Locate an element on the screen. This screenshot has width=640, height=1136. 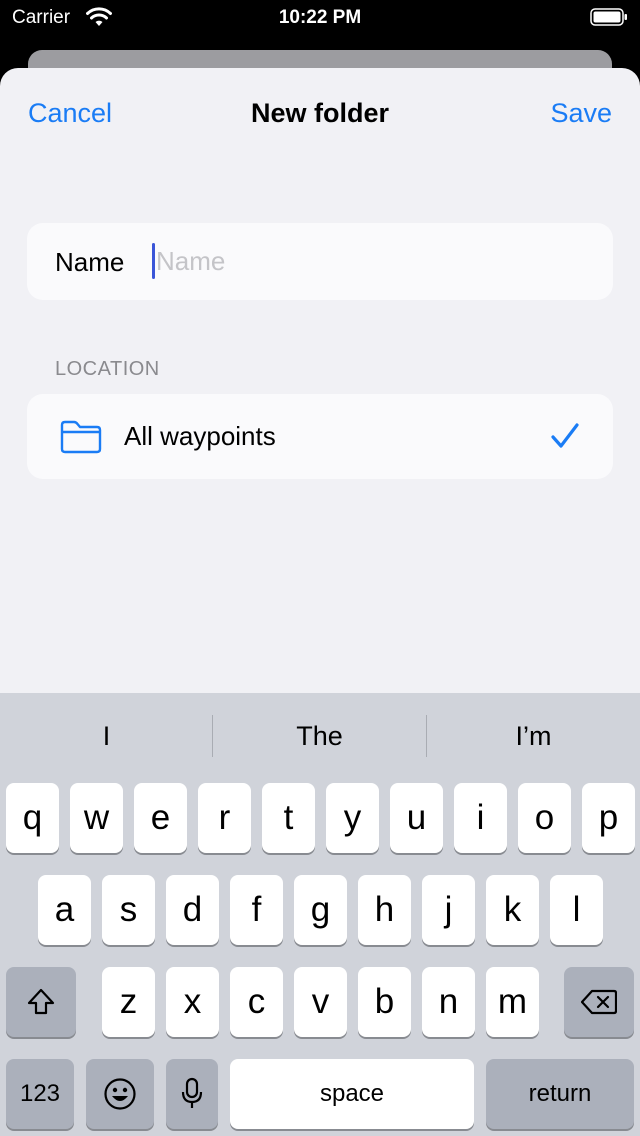
battery-icon is located at coordinates (608, 17).